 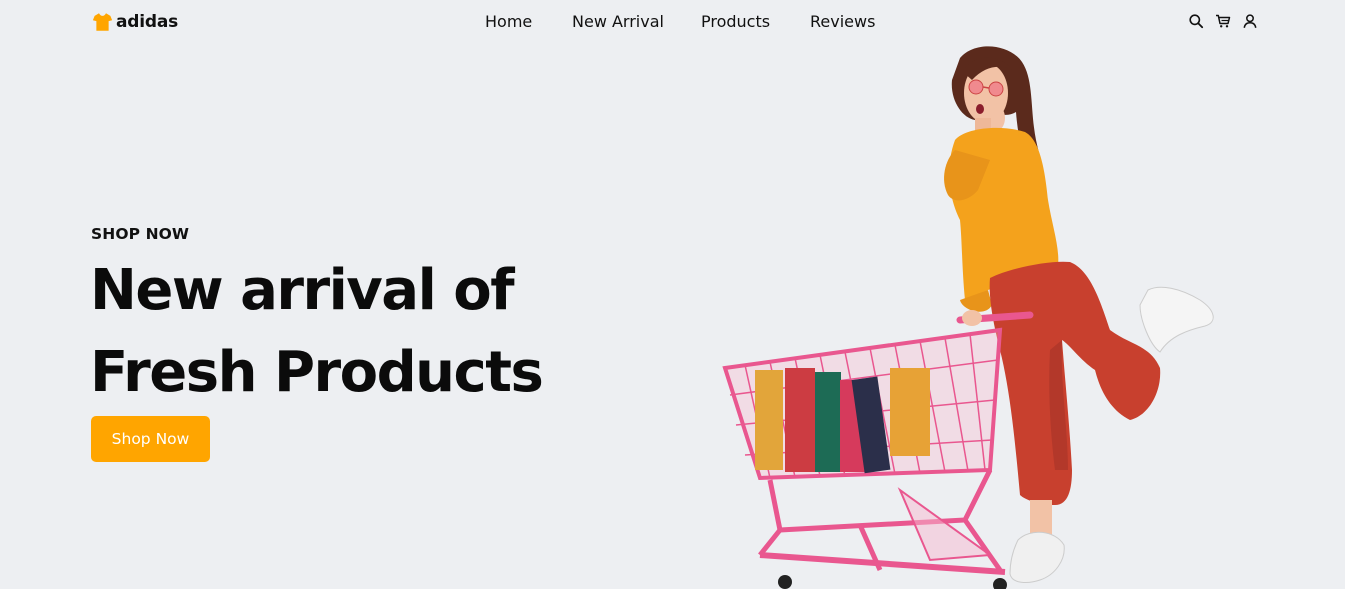 I want to click on main-nav: Home New Arrival Products Reviews, so click(x=687, y=22).